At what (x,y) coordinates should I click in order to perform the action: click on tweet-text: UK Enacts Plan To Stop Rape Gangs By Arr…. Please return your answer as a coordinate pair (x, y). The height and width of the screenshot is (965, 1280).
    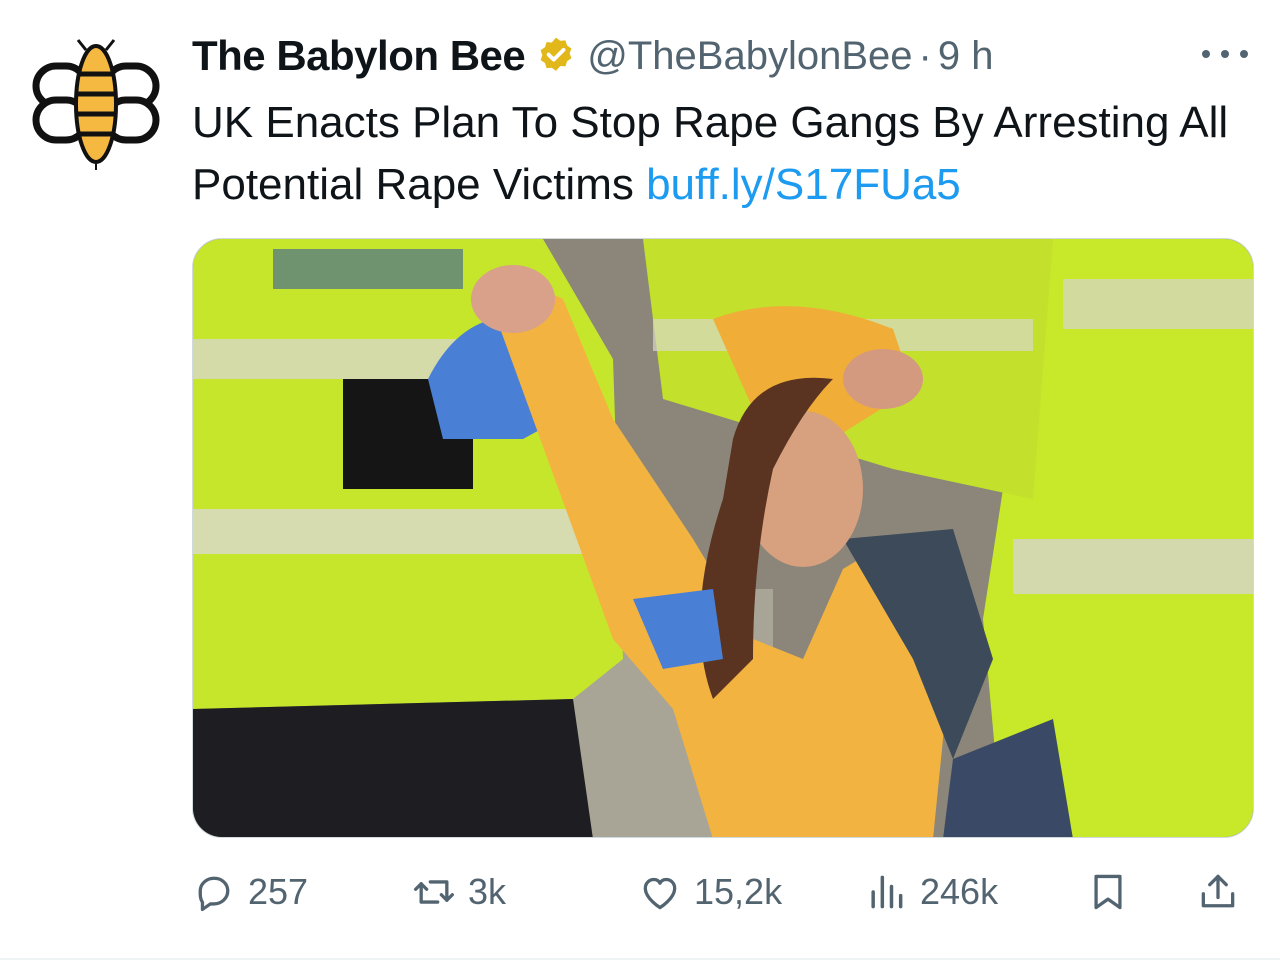
    Looking at the image, I should click on (727, 154).